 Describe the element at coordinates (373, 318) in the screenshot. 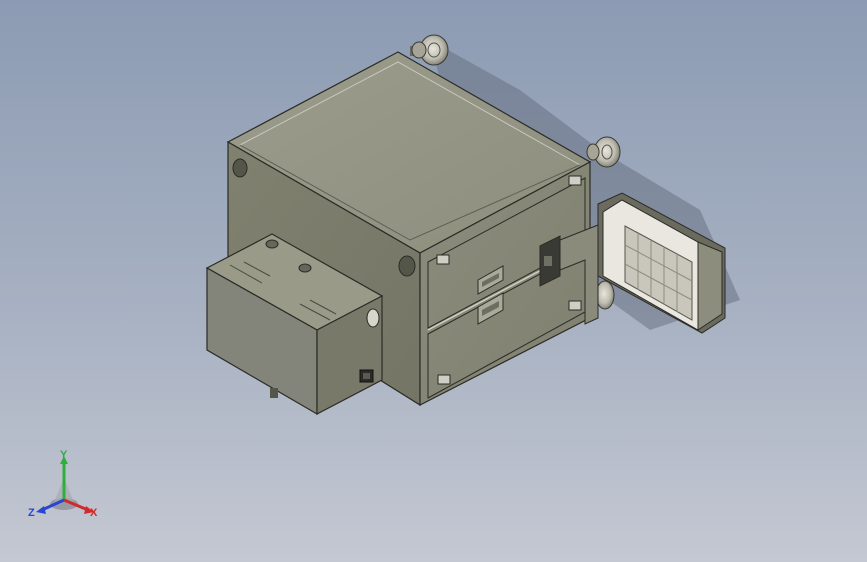

I see `module-side-port` at that location.